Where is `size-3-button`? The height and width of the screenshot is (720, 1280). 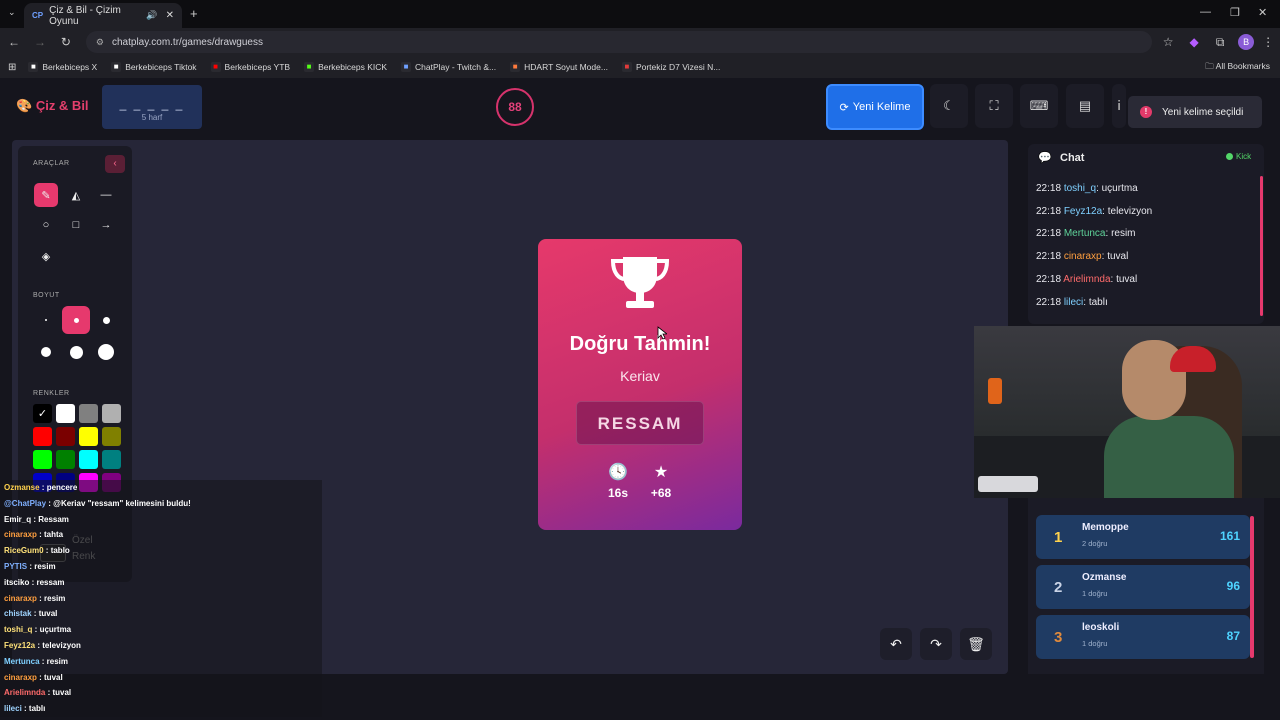
size-3-button is located at coordinates (106, 320).